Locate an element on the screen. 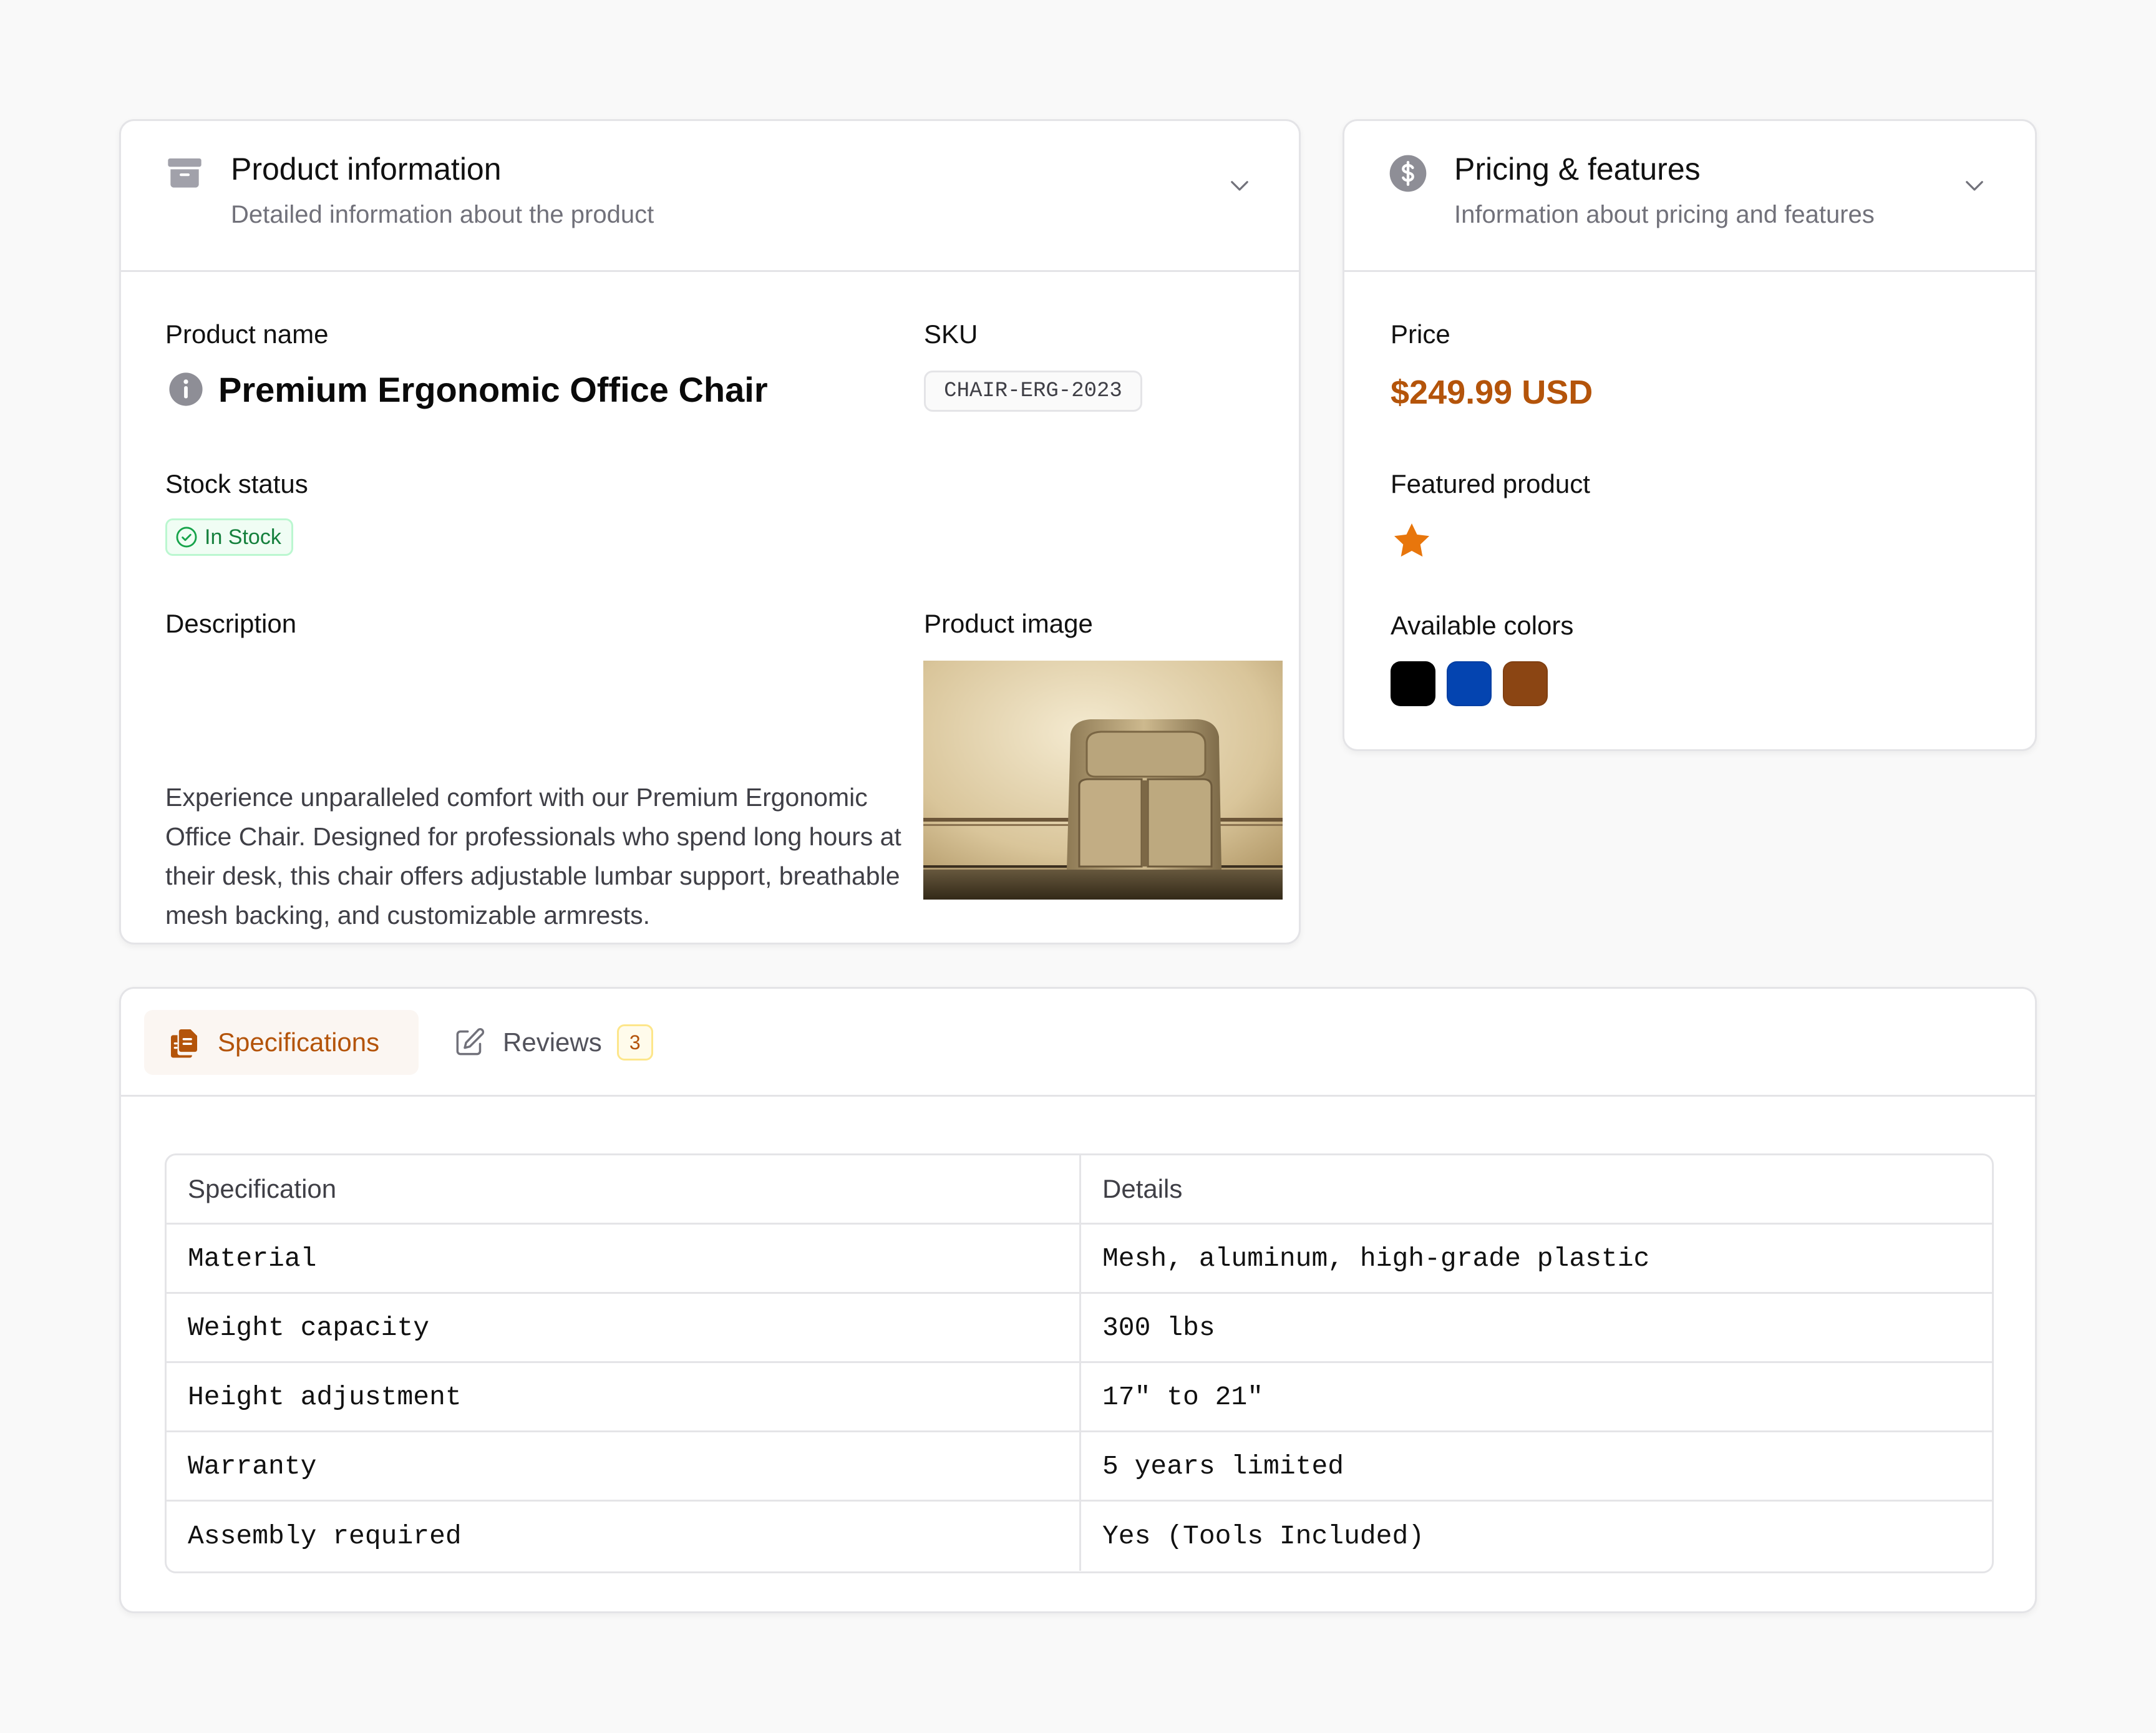  available-colors-label: Available colors is located at coordinates (1482, 625).